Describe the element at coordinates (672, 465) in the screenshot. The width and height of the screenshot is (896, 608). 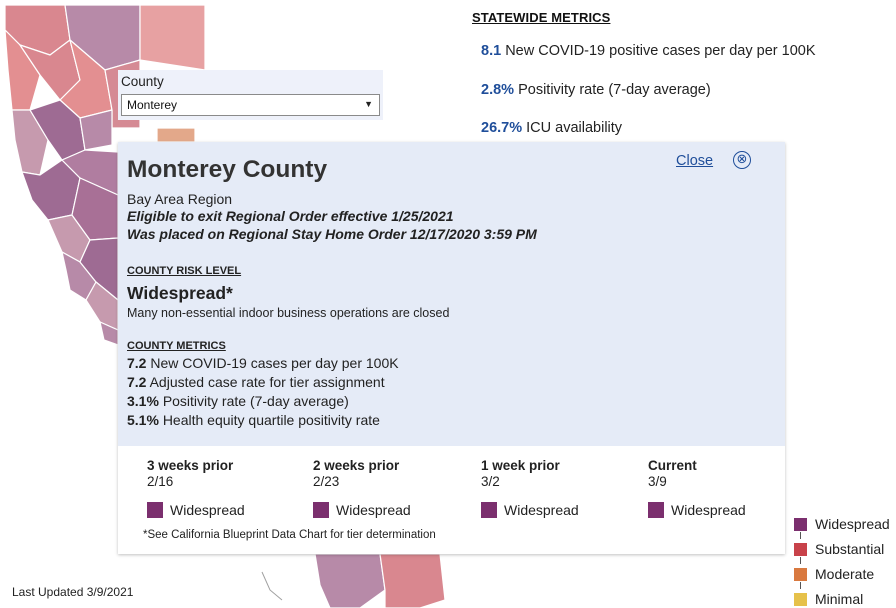
I see `period-title: Current` at that location.